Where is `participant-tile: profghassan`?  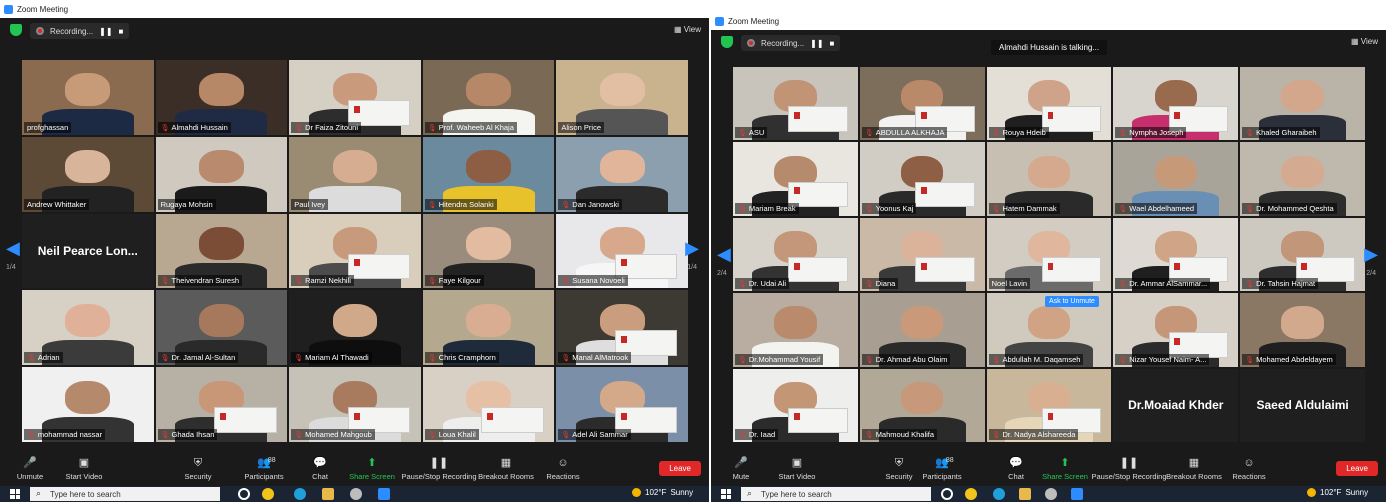 participant-tile: profghassan is located at coordinates (88, 97).